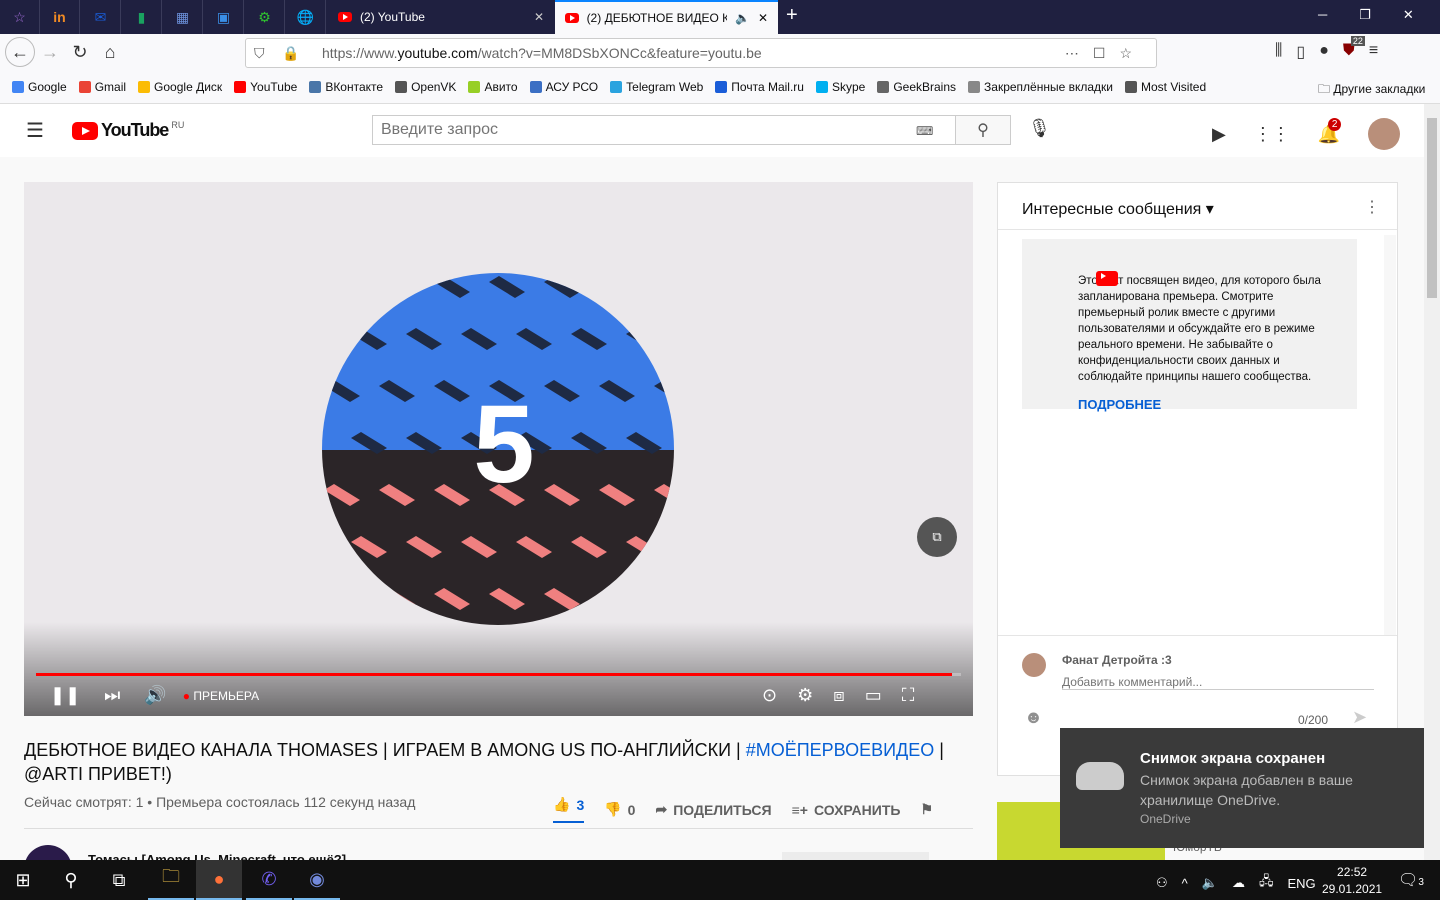  I want to click on send-icon: ➤, so click(1359, 717).